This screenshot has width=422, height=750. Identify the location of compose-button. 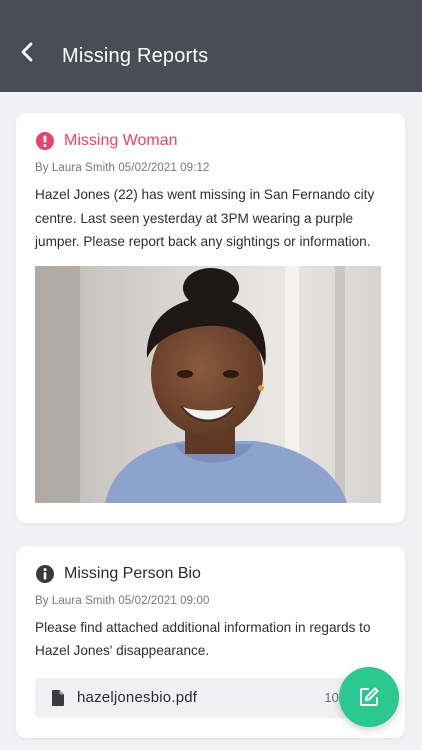
(369, 697).